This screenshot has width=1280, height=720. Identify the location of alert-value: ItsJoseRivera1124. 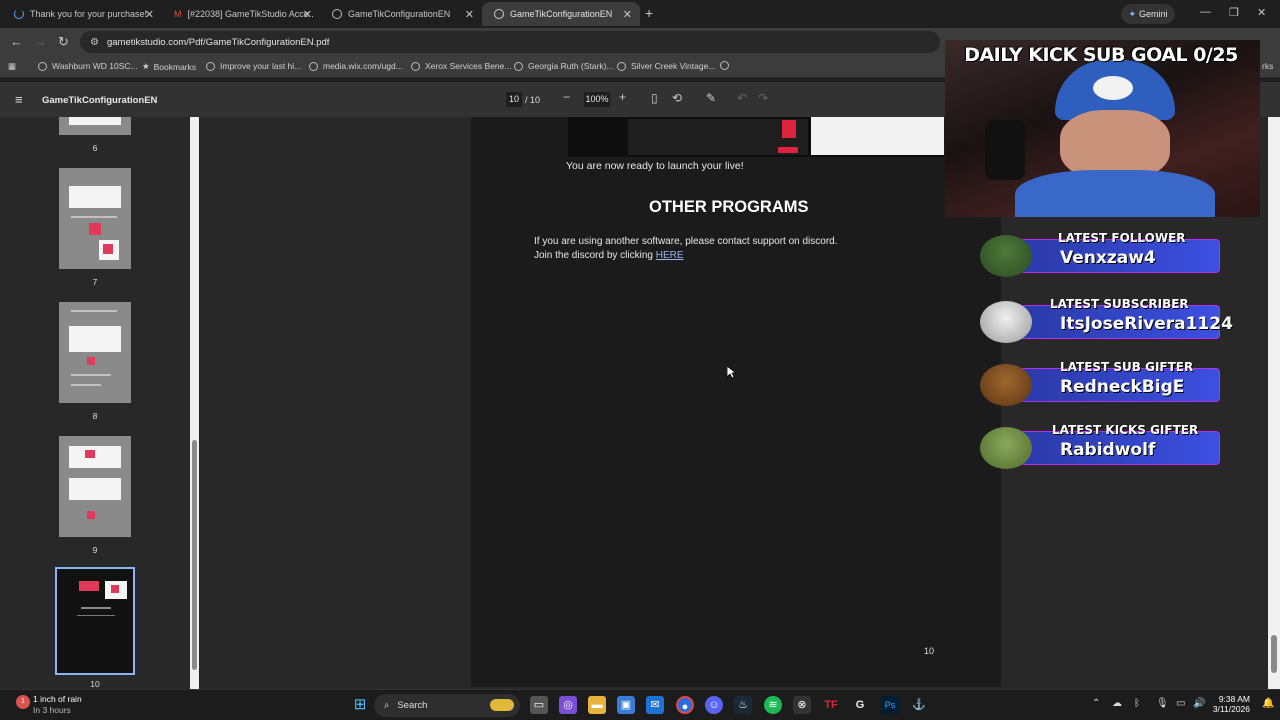
(1146, 324).